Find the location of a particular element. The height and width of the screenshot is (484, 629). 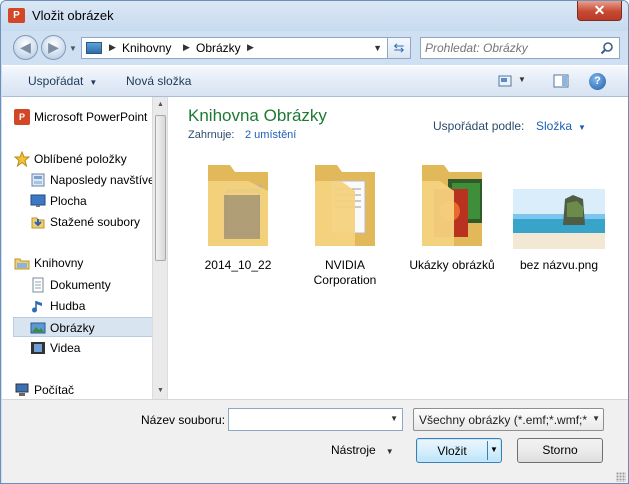

sidebar-item-powerpoint: P Microsoft PowerPoint is located at coordinates (84, 117).